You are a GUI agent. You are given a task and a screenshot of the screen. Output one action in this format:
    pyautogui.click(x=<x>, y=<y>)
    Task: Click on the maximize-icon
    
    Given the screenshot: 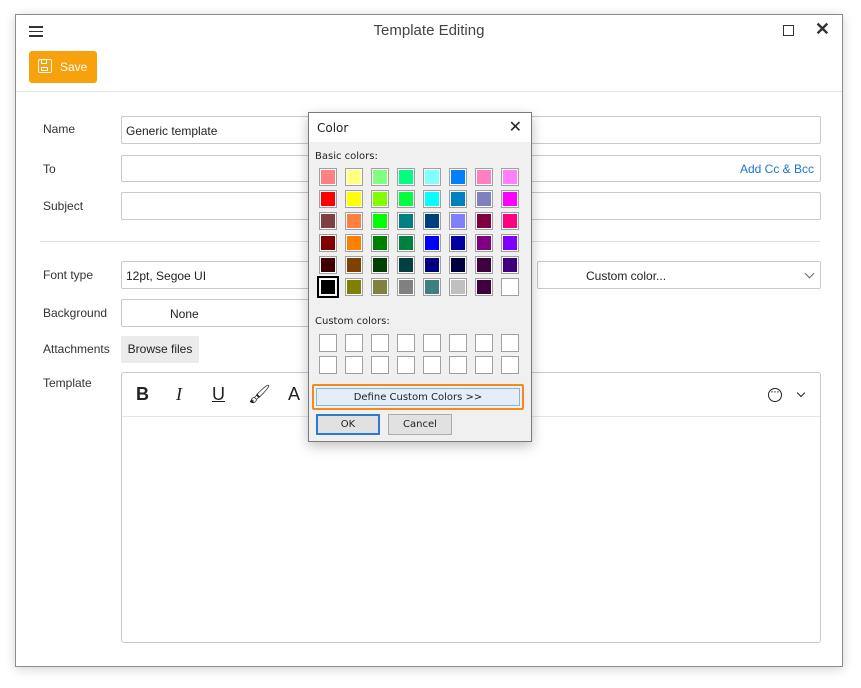 What is the action you would take?
    pyautogui.click(x=788, y=30)
    